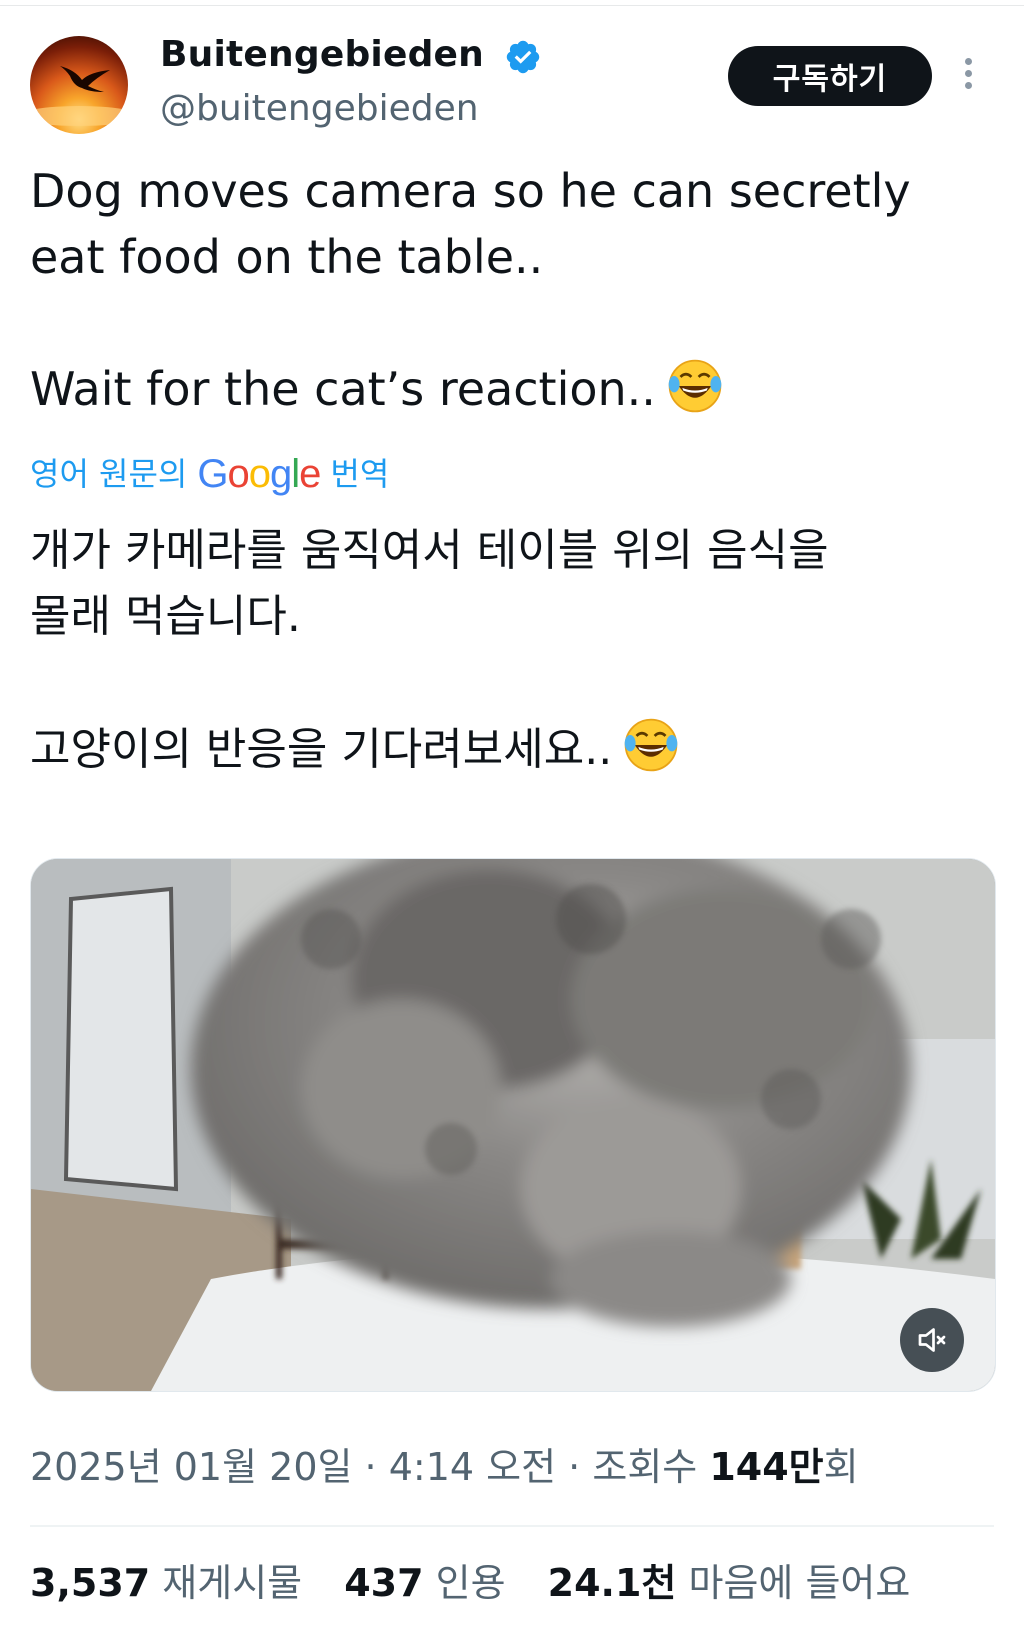 Image resolution: width=1024 pixels, height=1627 pixels. What do you see at coordinates (470, 1583) in the screenshot?
I see `quotes-label: 인용` at bounding box center [470, 1583].